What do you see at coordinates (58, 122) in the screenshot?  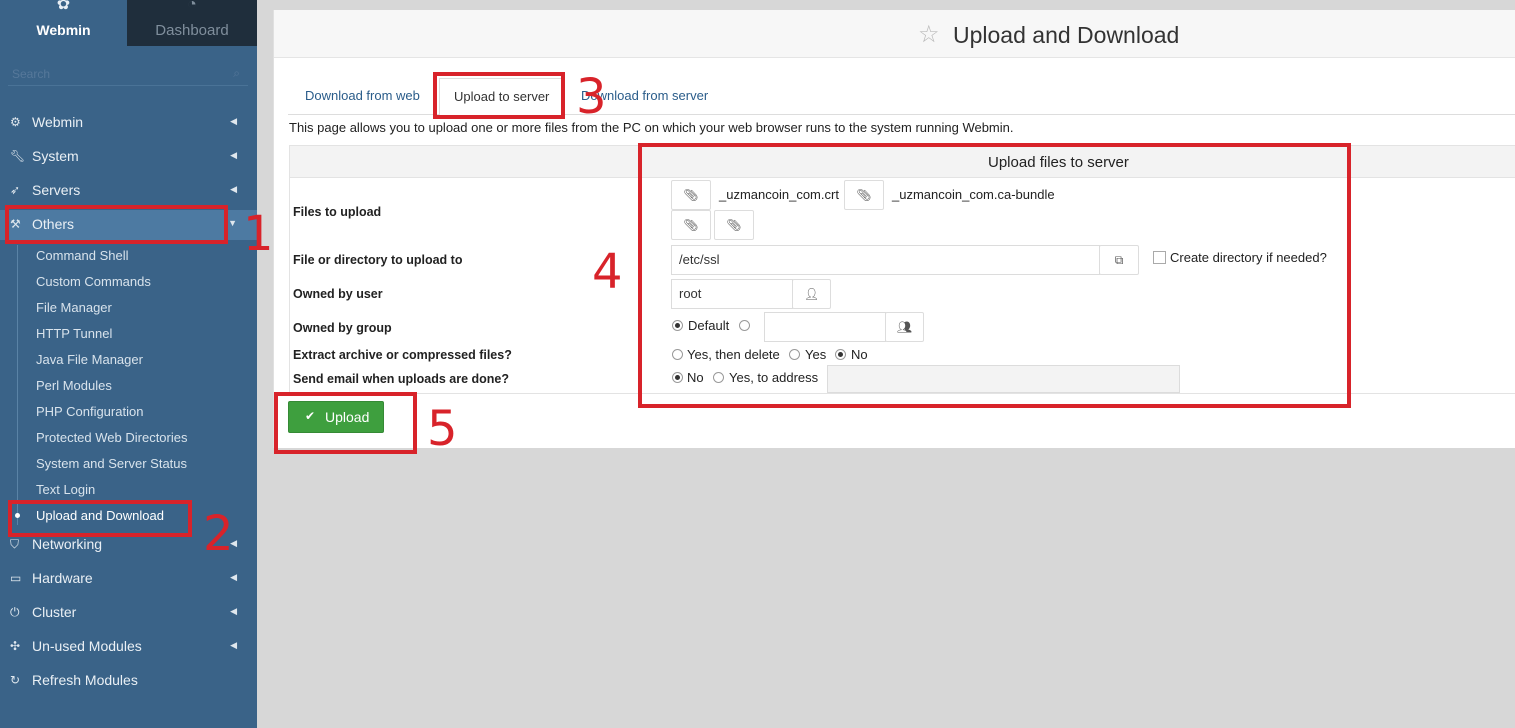 I see `sidebar-item-label: Webmin` at bounding box center [58, 122].